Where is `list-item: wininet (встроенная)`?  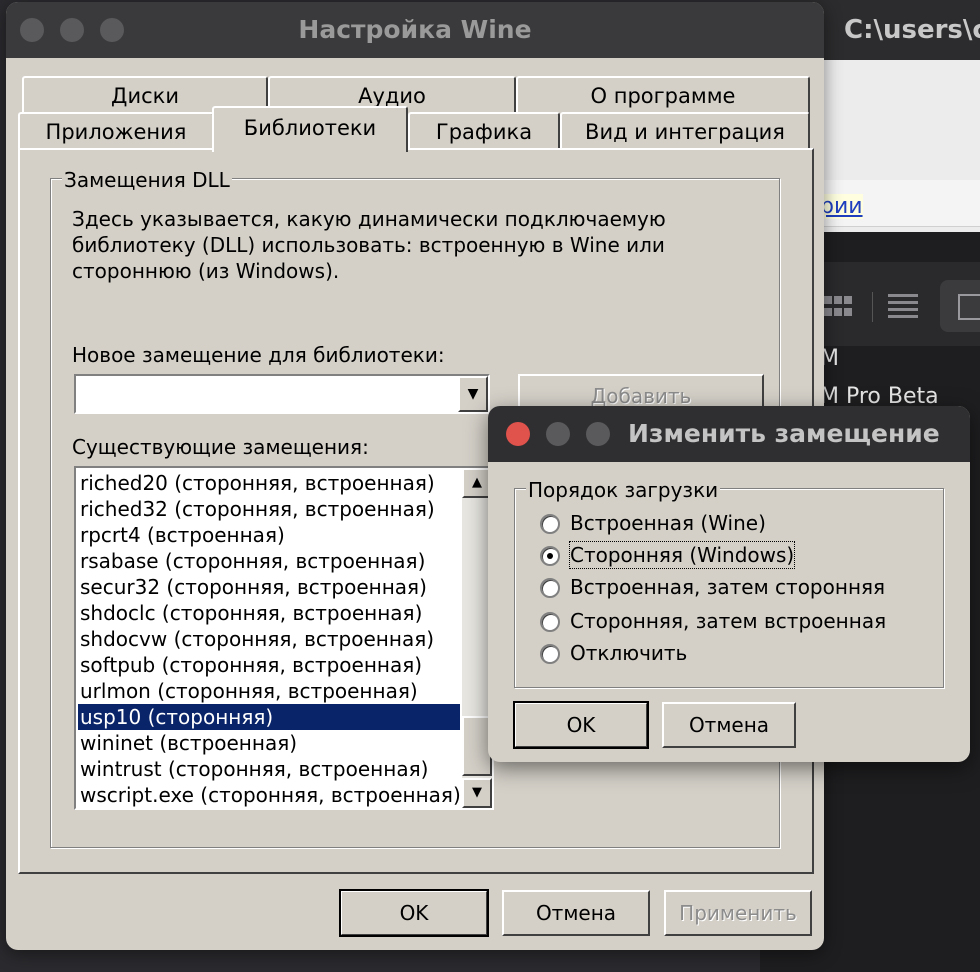
list-item: wininet (встроенная) is located at coordinates (269, 743).